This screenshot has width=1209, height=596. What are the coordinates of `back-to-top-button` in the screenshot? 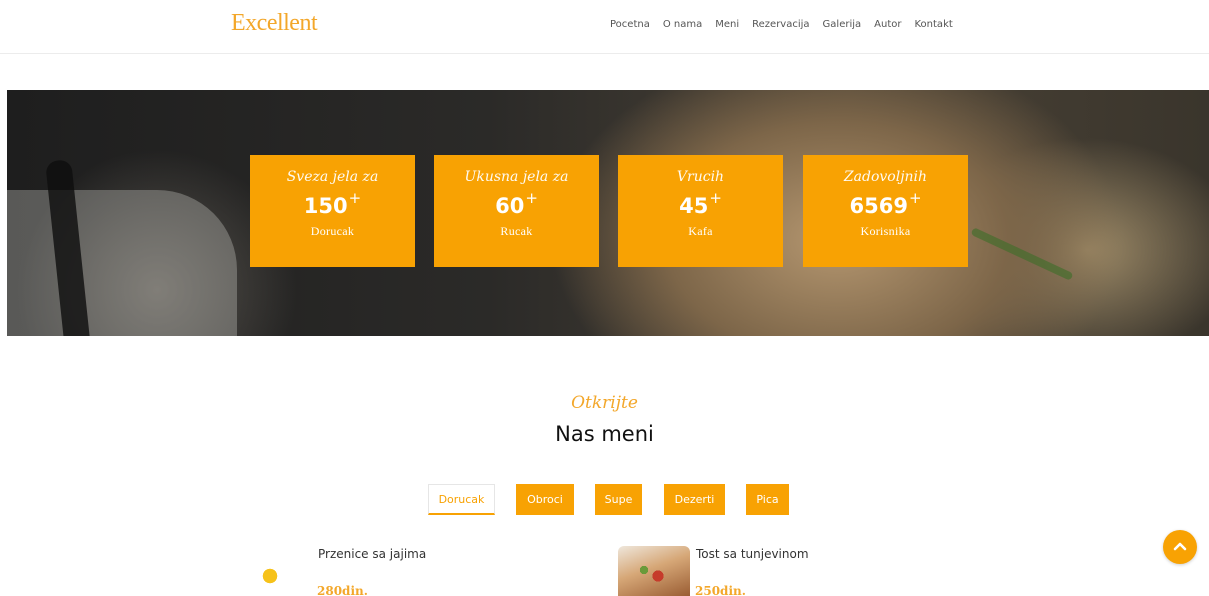 It's located at (1180, 547).